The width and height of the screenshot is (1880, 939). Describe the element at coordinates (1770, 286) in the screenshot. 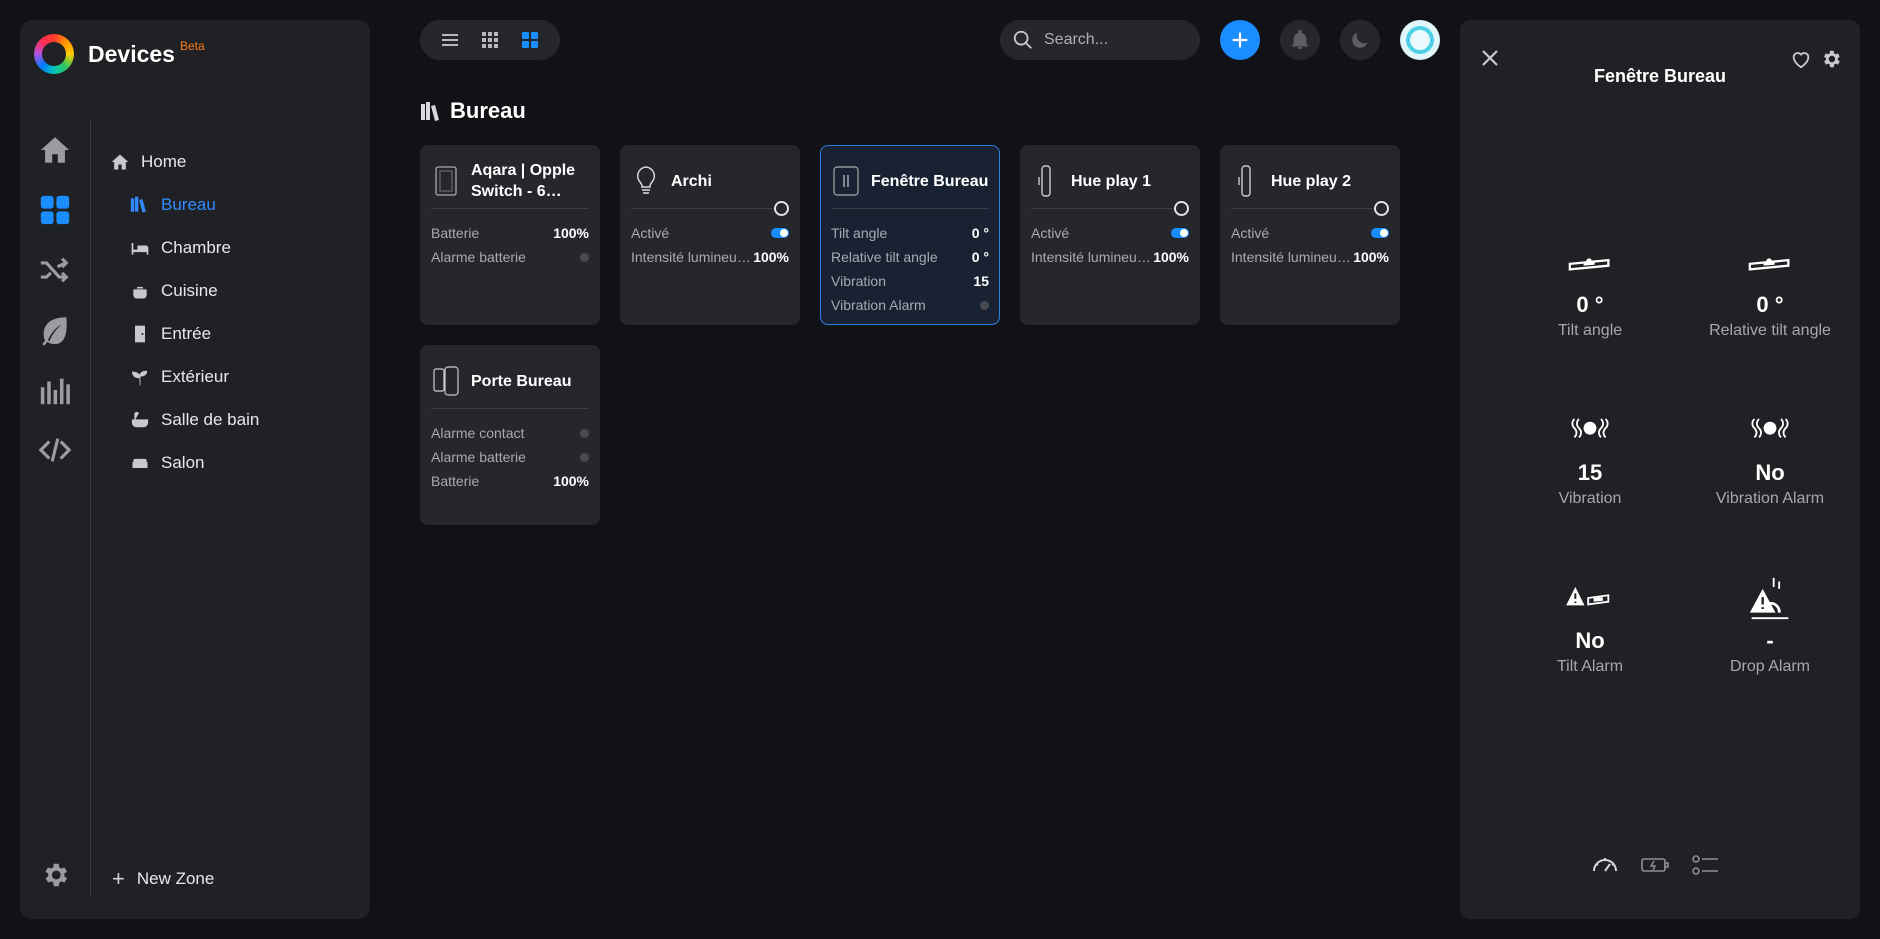

I see `metric-relative-tilt-angle: 0 ° Relative tilt angle` at that location.